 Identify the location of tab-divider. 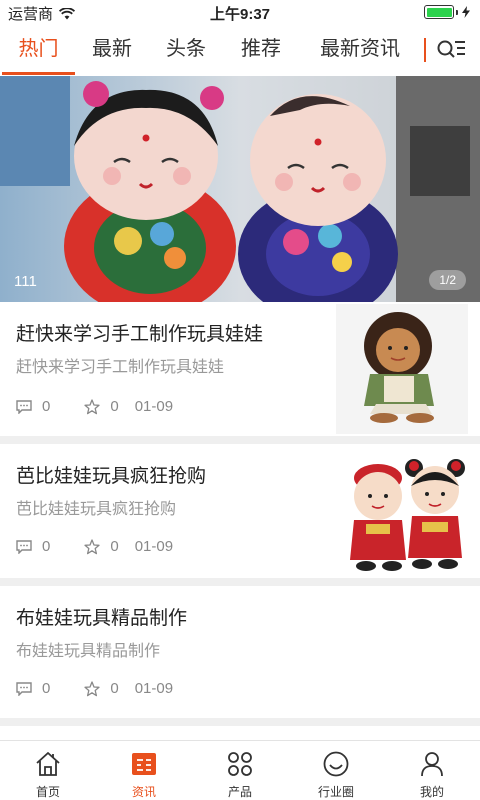
(425, 50).